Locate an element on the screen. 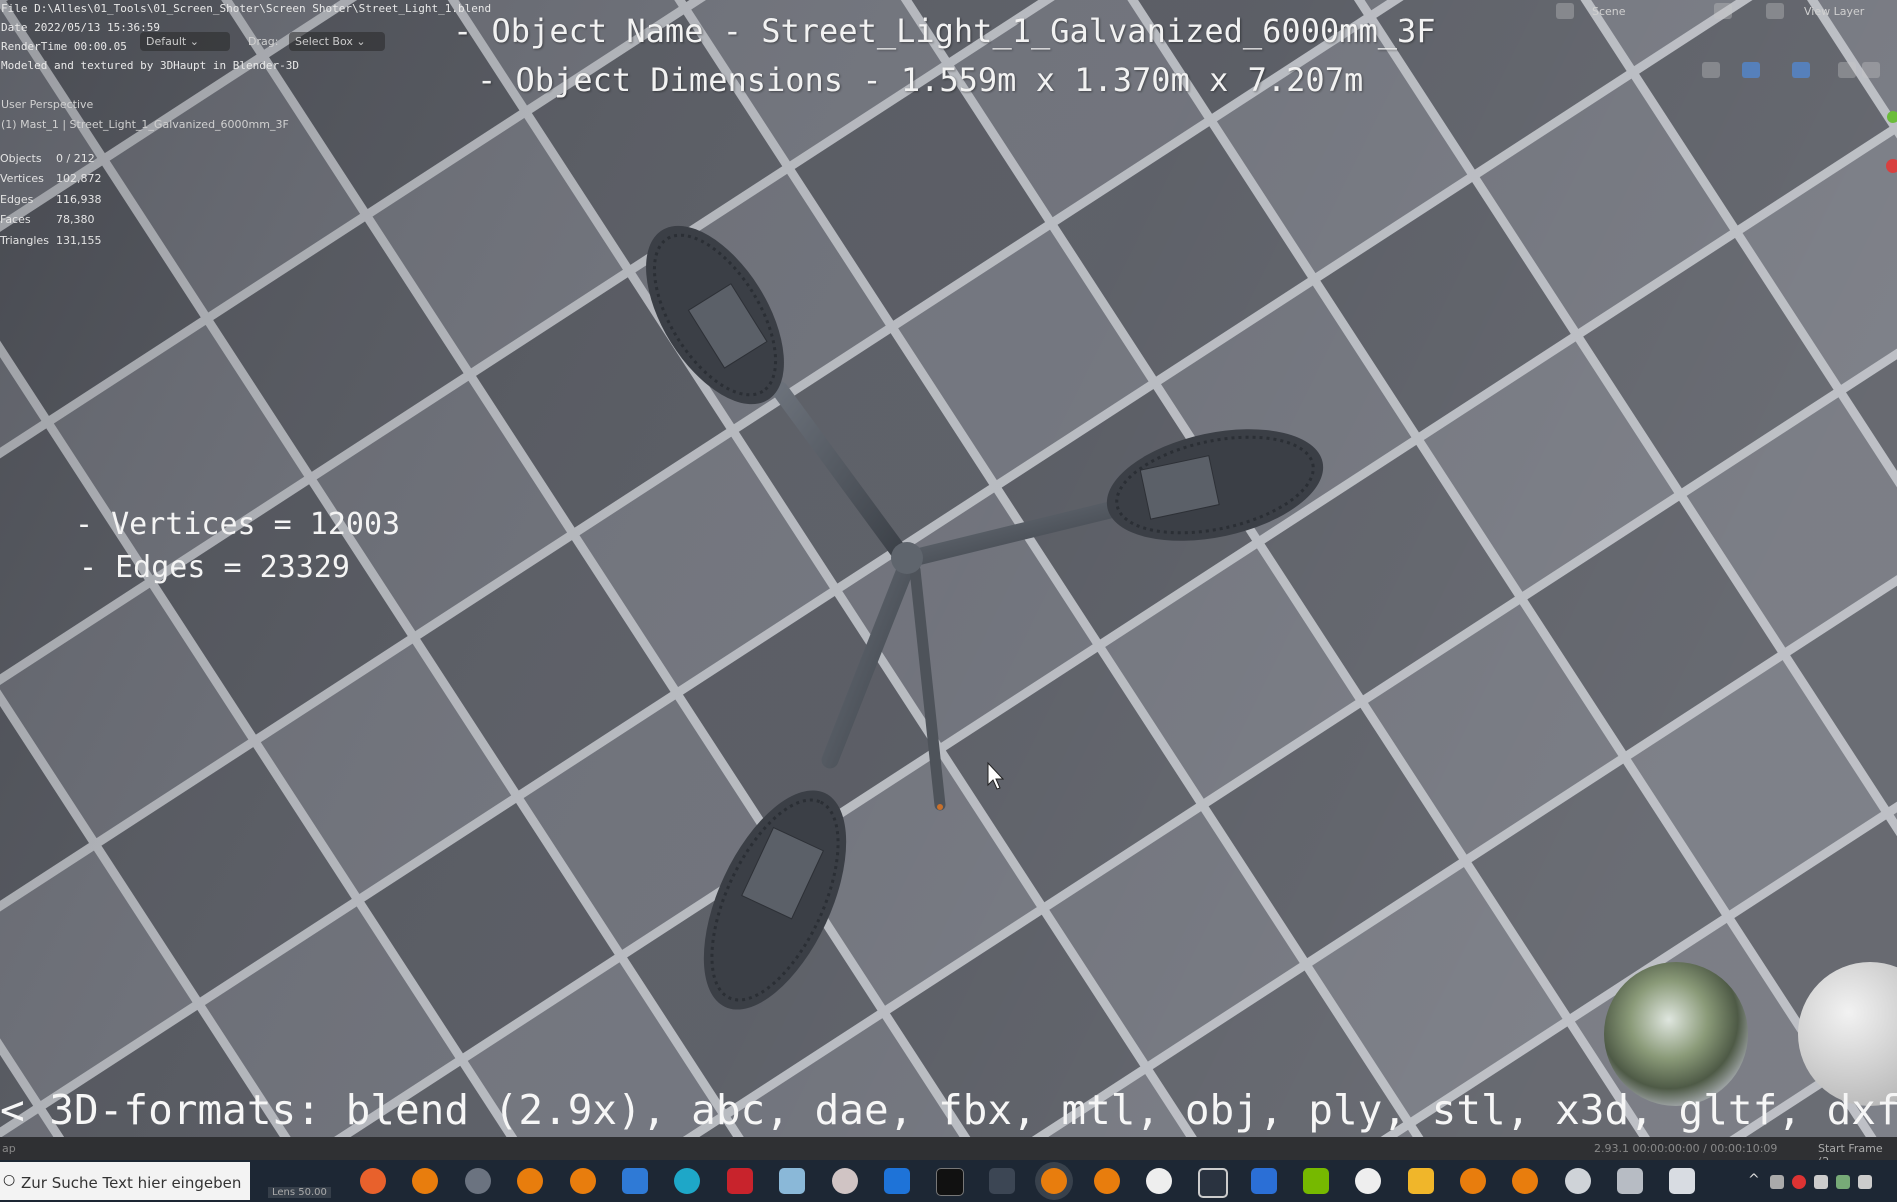  stat-key: Triangles is located at coordinates (24, 240).